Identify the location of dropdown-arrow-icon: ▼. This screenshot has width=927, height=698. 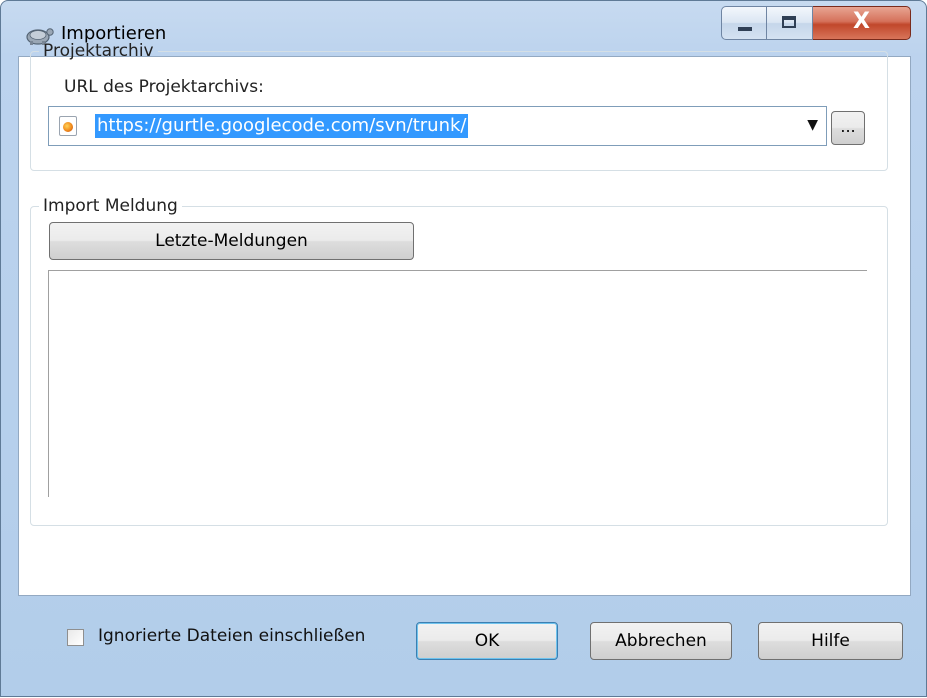
(812, 125).